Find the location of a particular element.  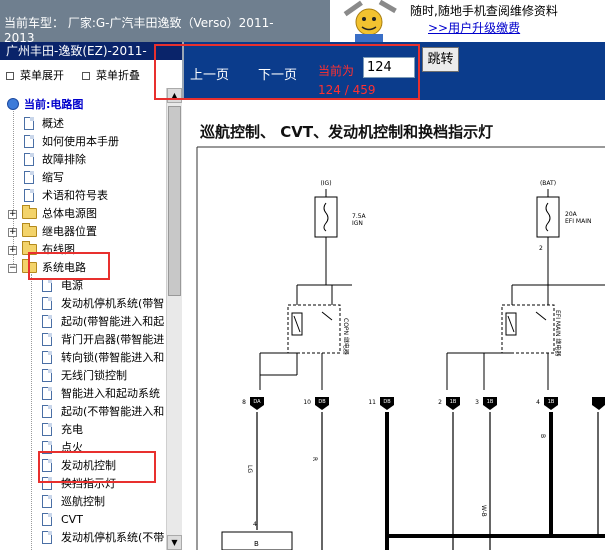

tree-item-label: 缩写 is located at coordinates (53, 177).